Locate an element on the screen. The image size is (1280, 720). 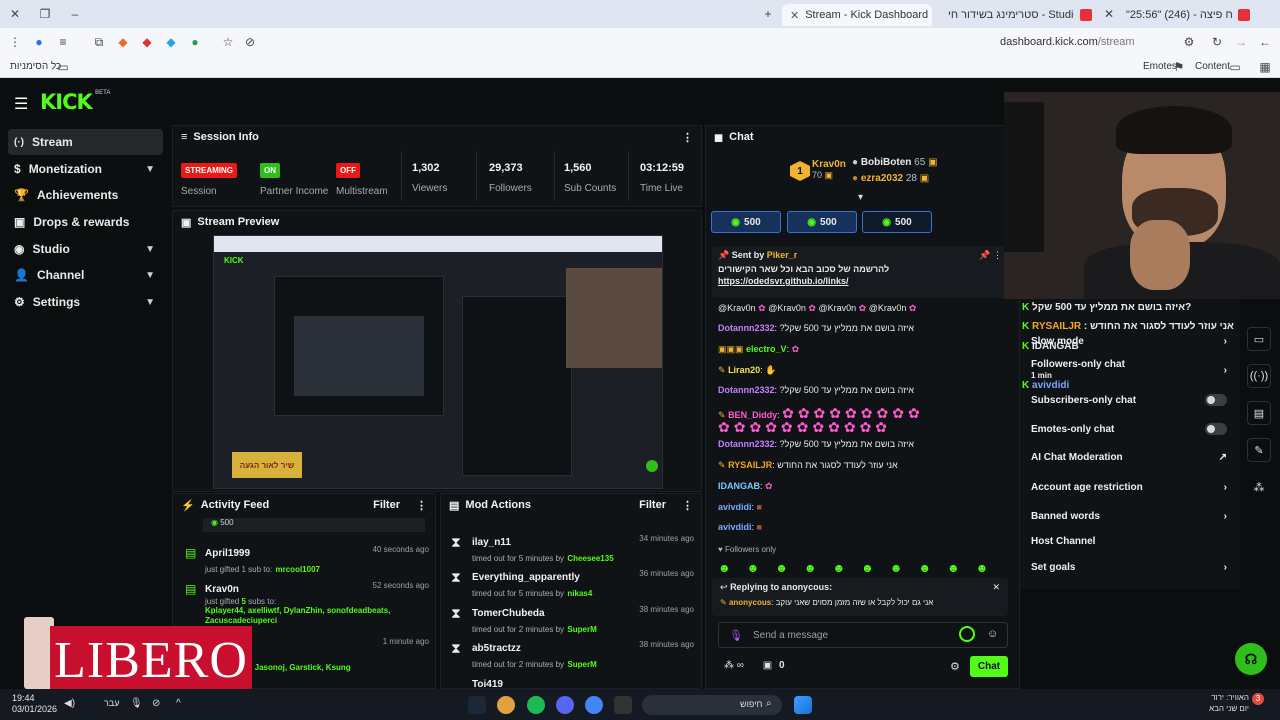
sidebar-item-drops: ▣ Drops & rewards is located at coordinates (85, 222).